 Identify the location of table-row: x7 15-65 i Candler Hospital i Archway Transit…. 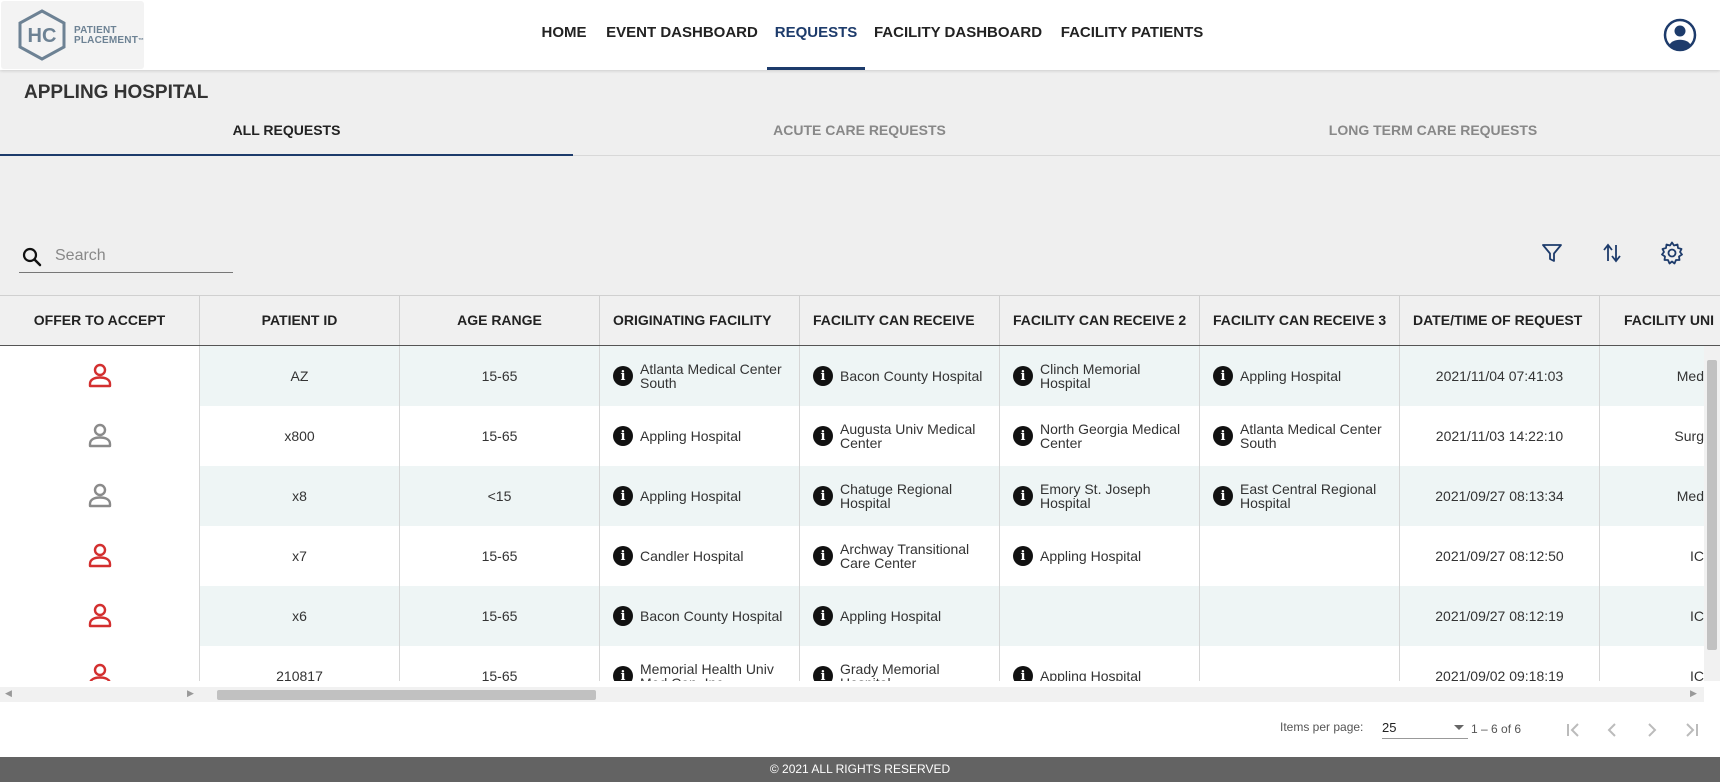
(860, 556).